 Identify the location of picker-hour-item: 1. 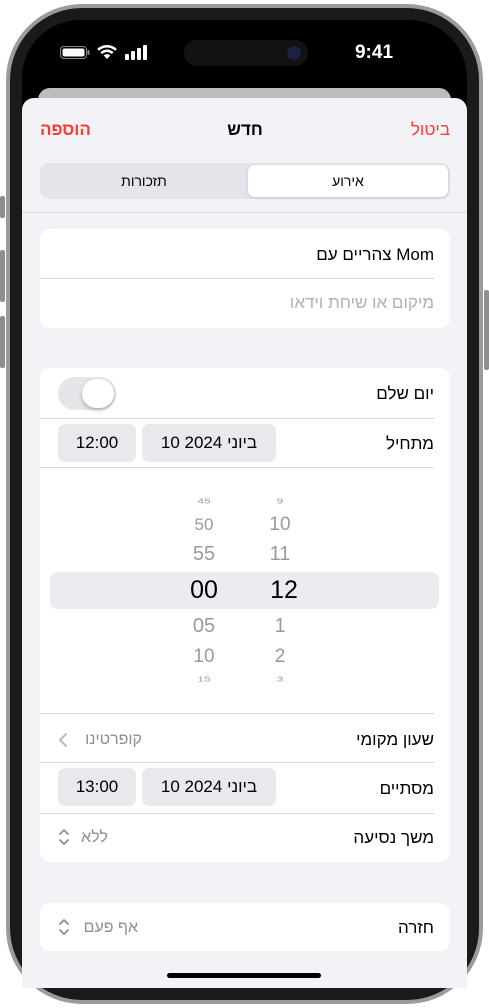
(280, 626).